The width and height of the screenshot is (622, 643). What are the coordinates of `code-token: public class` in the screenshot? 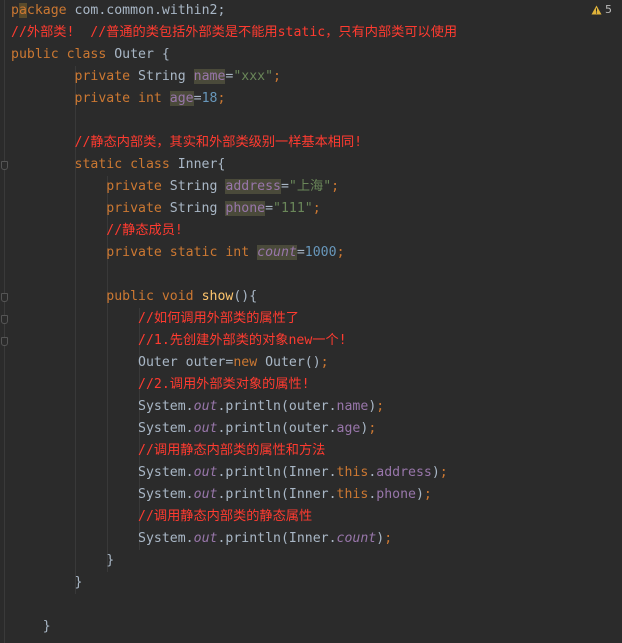 It's located at (63, 54).